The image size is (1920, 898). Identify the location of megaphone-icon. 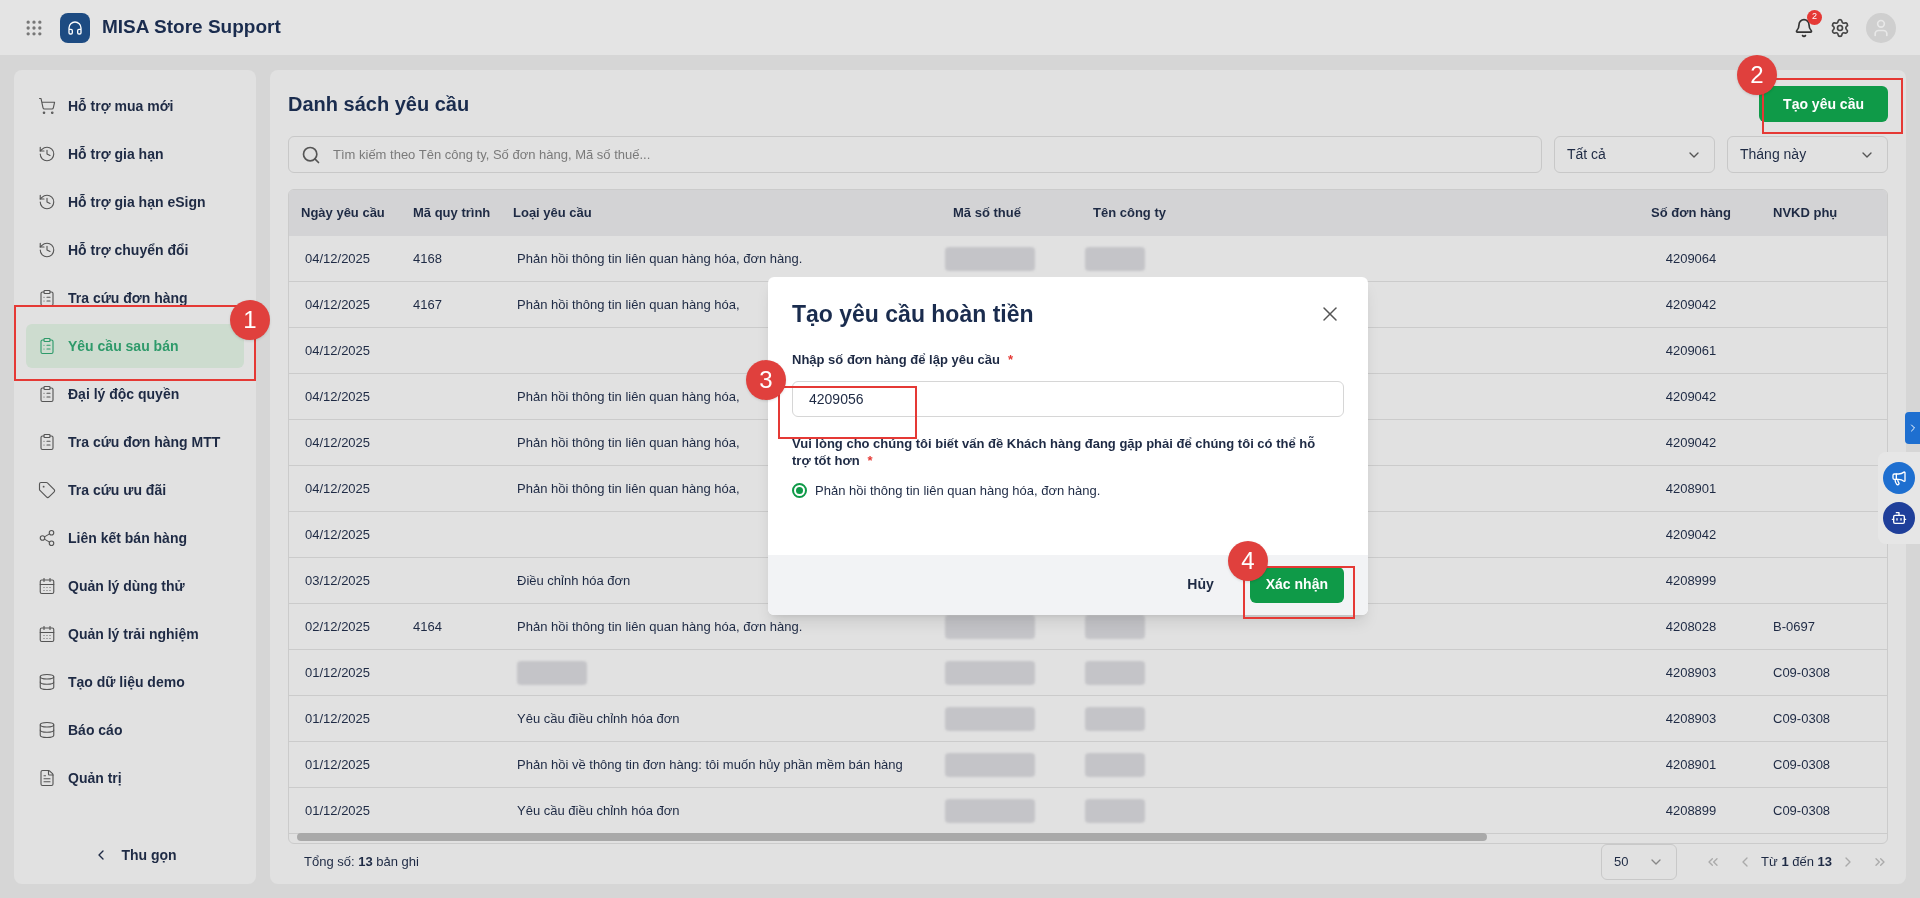
(1899, 478).